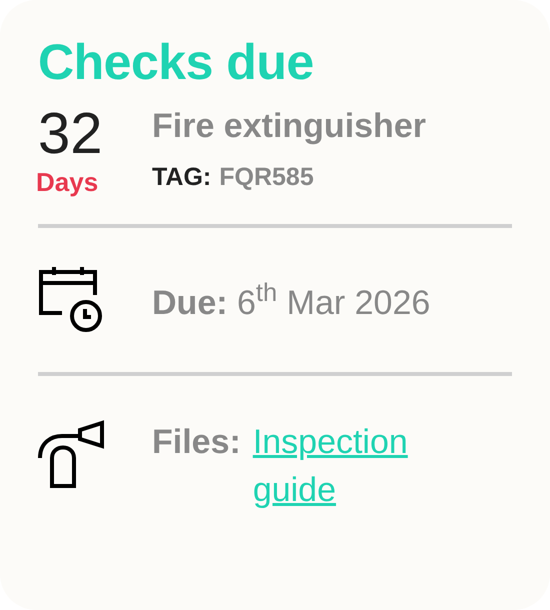 This screenshot has width=550, height=610. I want to click on tag-value: FQR585, so click(266, 177).